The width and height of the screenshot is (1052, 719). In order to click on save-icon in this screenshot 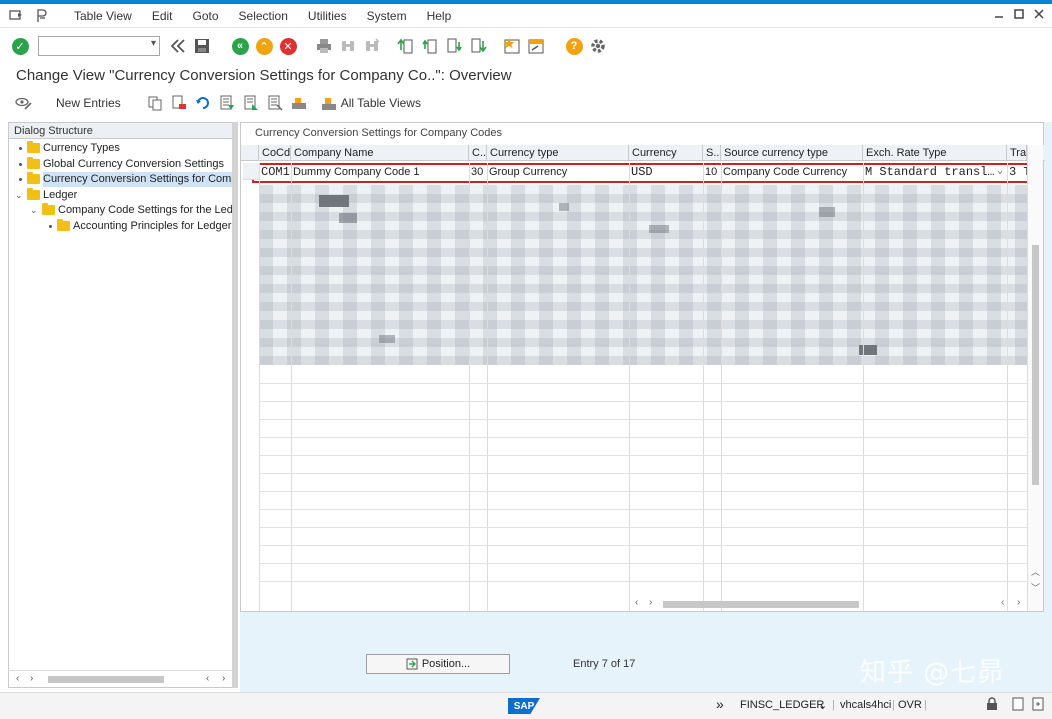, I will do `click(202, 46)`.